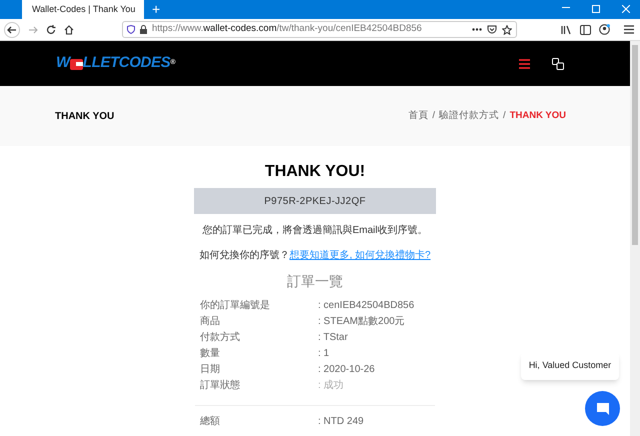 The height and width of the screenshot is (436, 640). Describe the element at coordinates (361, 321) in the screenshot. I see `summary-value: : STEAM點數200元` at that location.